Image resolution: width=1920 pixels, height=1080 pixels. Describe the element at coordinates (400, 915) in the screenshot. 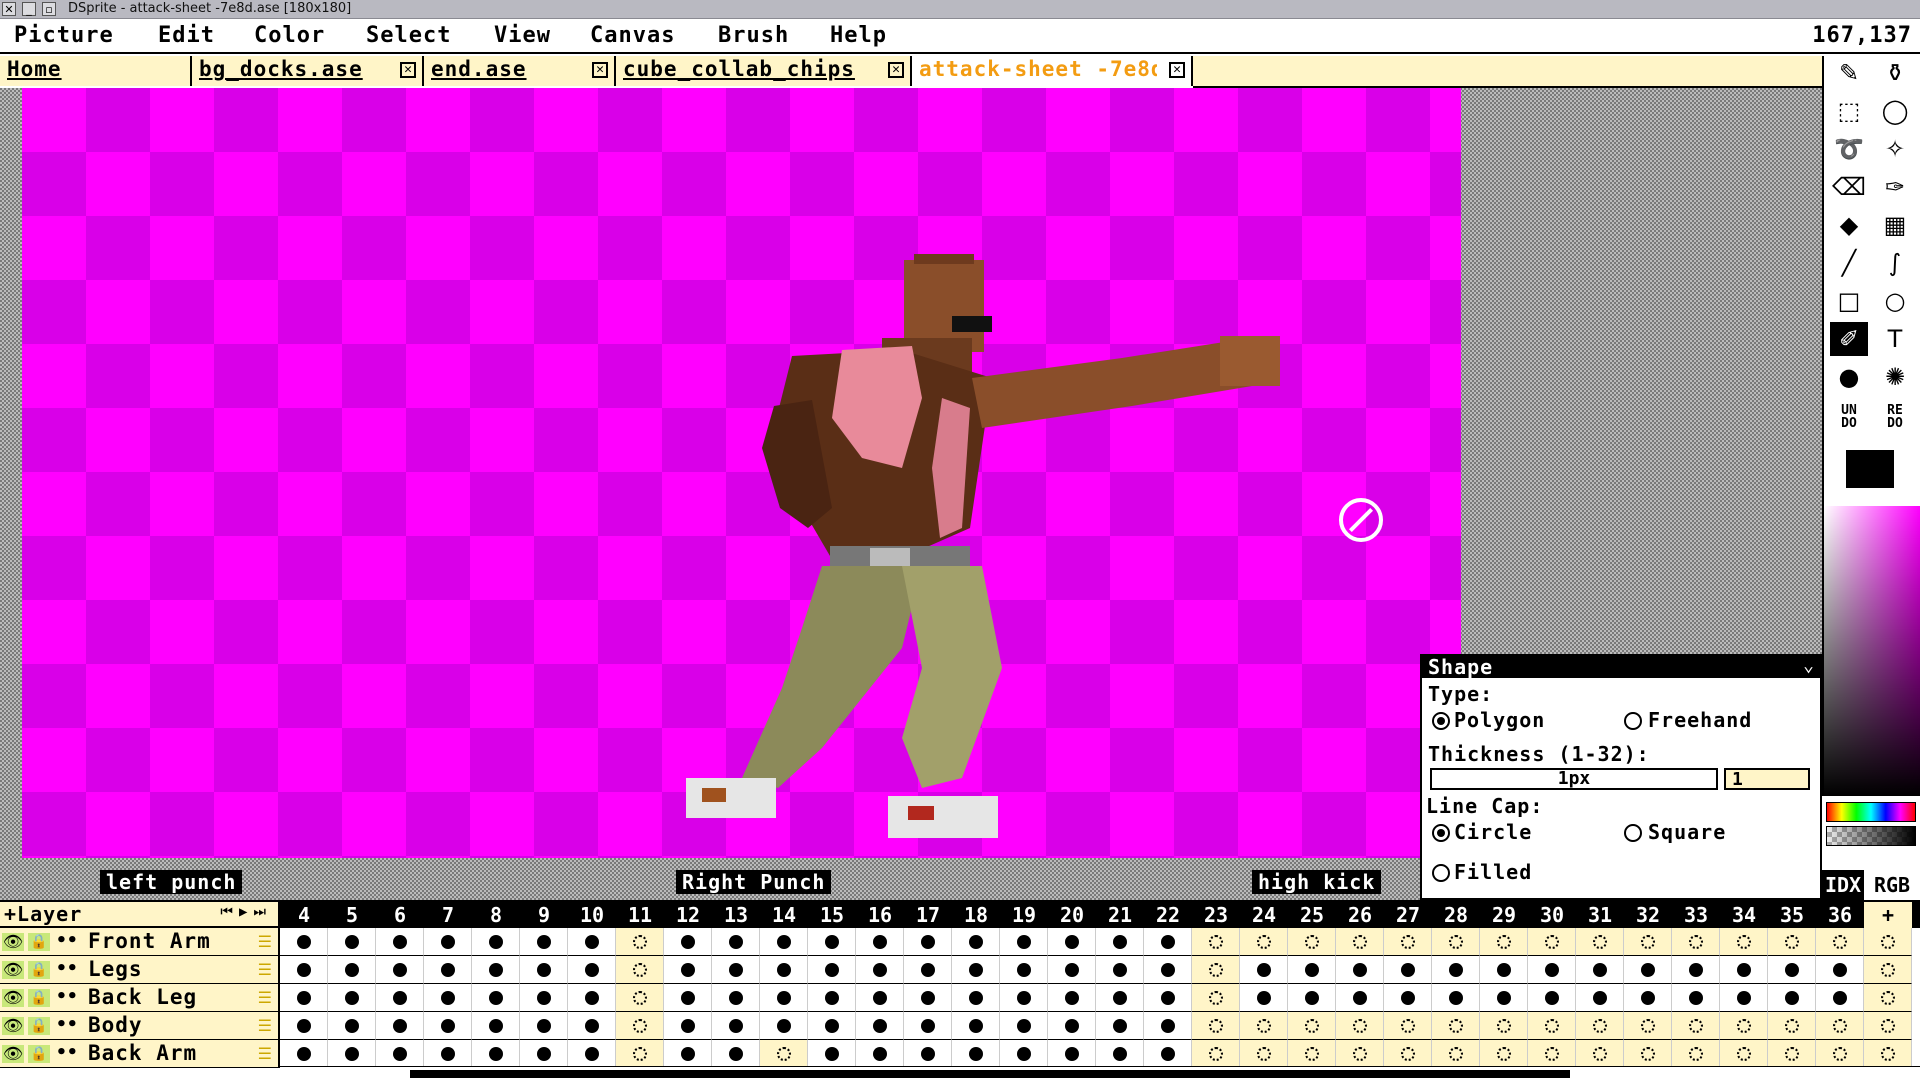

I see `frame-number: 6` at that location.